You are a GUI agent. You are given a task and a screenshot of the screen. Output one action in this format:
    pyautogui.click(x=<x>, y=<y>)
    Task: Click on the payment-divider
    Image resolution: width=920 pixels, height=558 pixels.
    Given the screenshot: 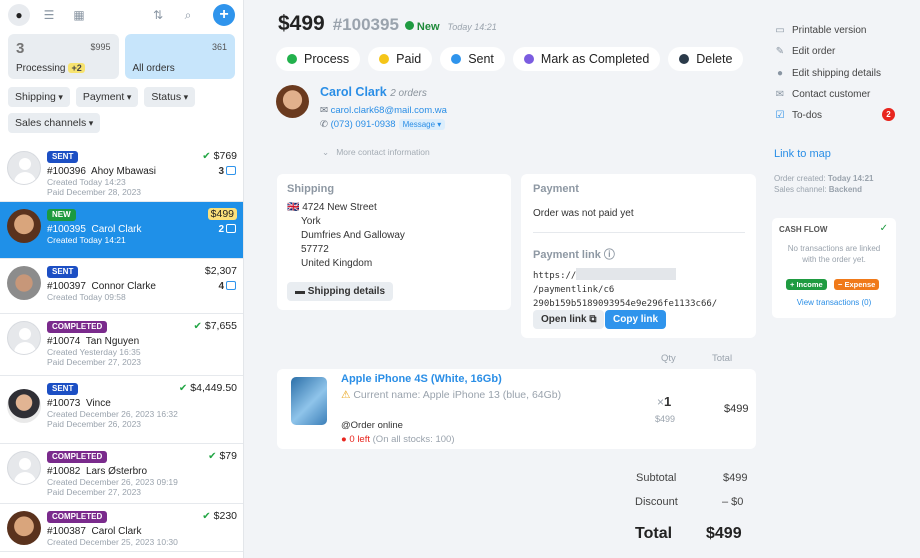 What is the action you would take?
    pyautogui.click(x=639, y=232)
    